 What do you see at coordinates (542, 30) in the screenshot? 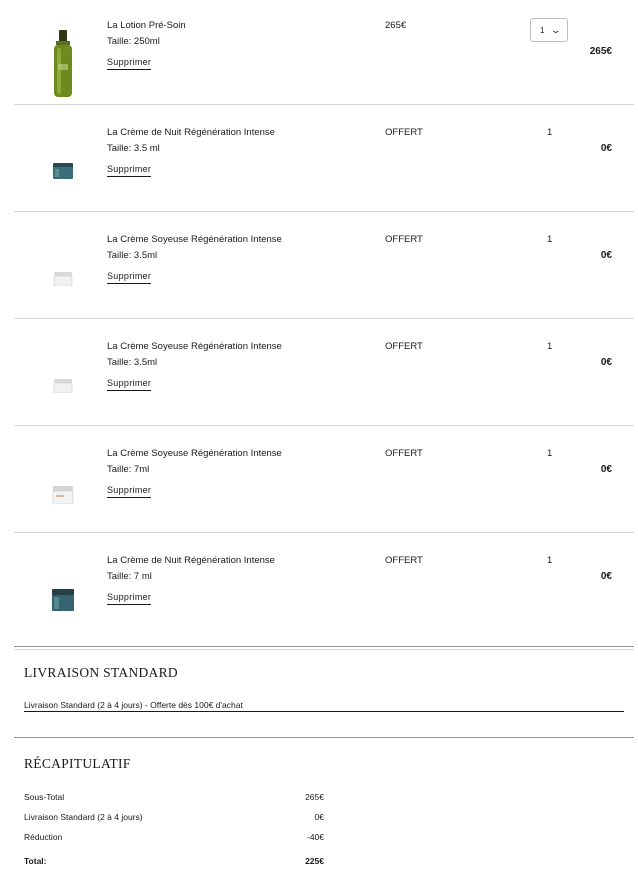
I see `quantity-value: 1` at bounding box center [542, 30].